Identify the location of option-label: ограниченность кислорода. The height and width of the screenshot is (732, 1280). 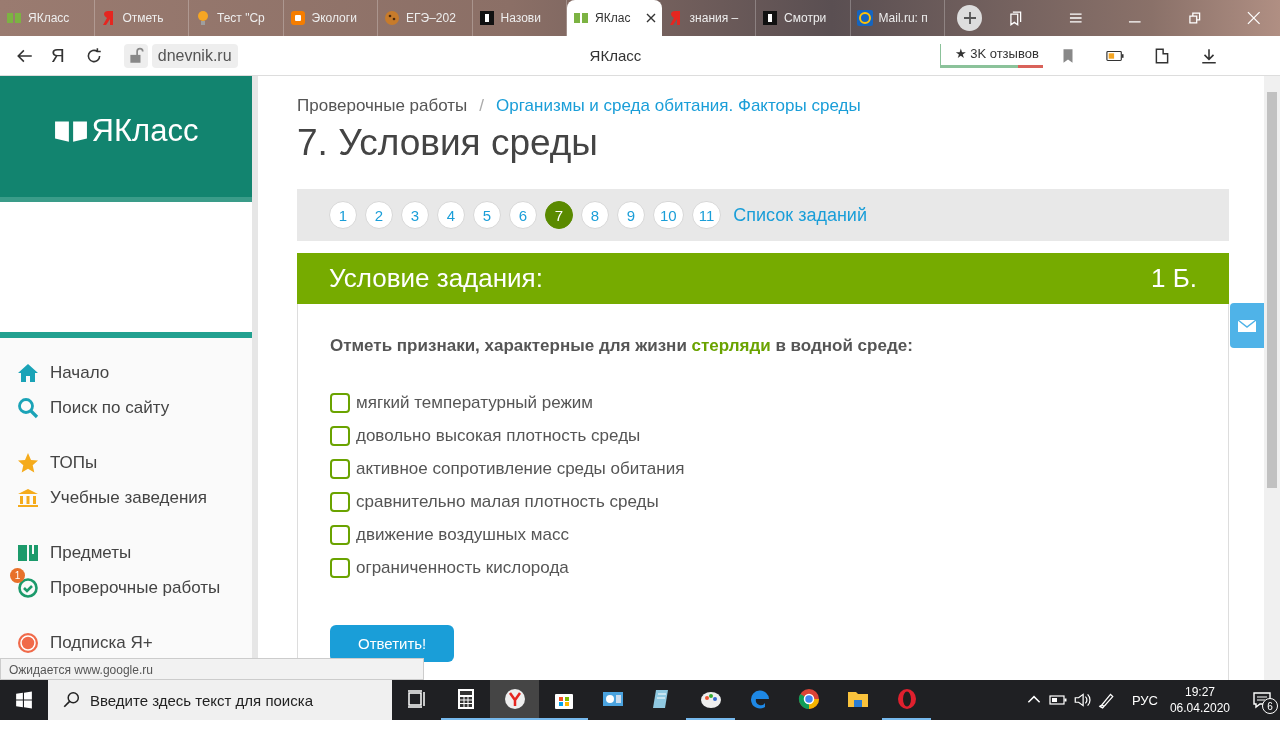
(462, 568).